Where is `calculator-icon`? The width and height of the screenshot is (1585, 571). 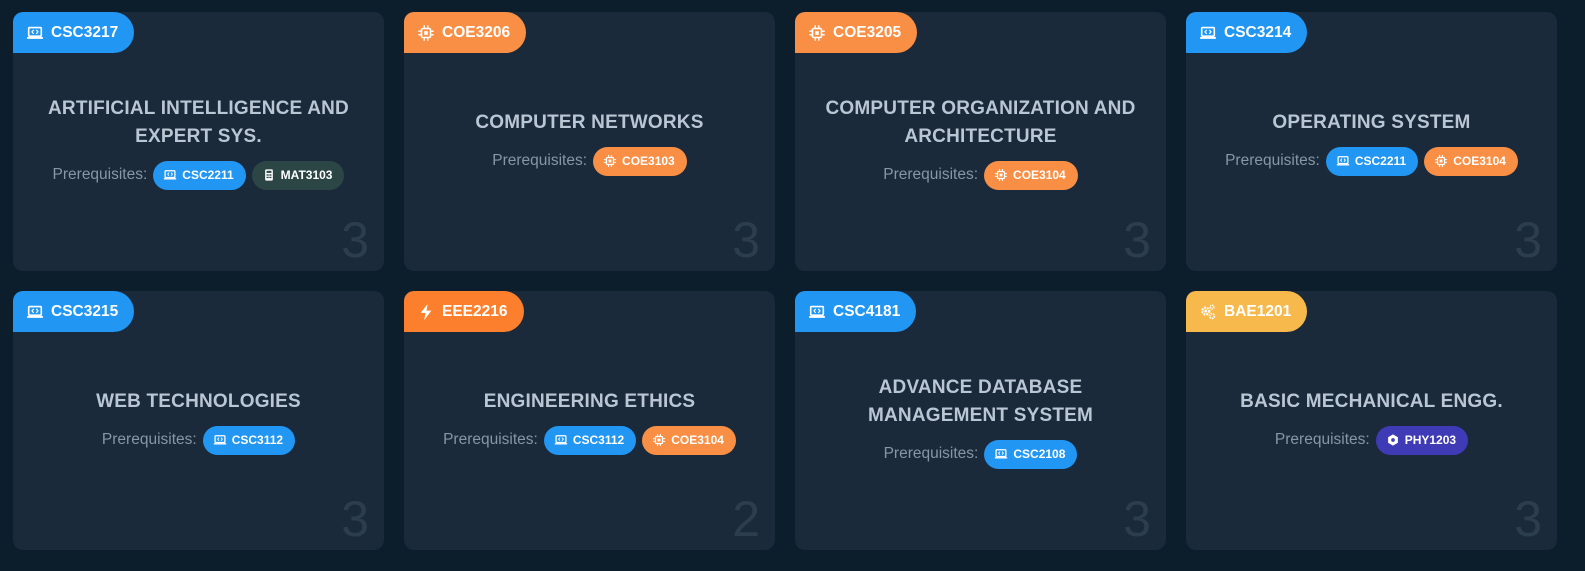 calculator-icon is located at coordinates (269, 175).